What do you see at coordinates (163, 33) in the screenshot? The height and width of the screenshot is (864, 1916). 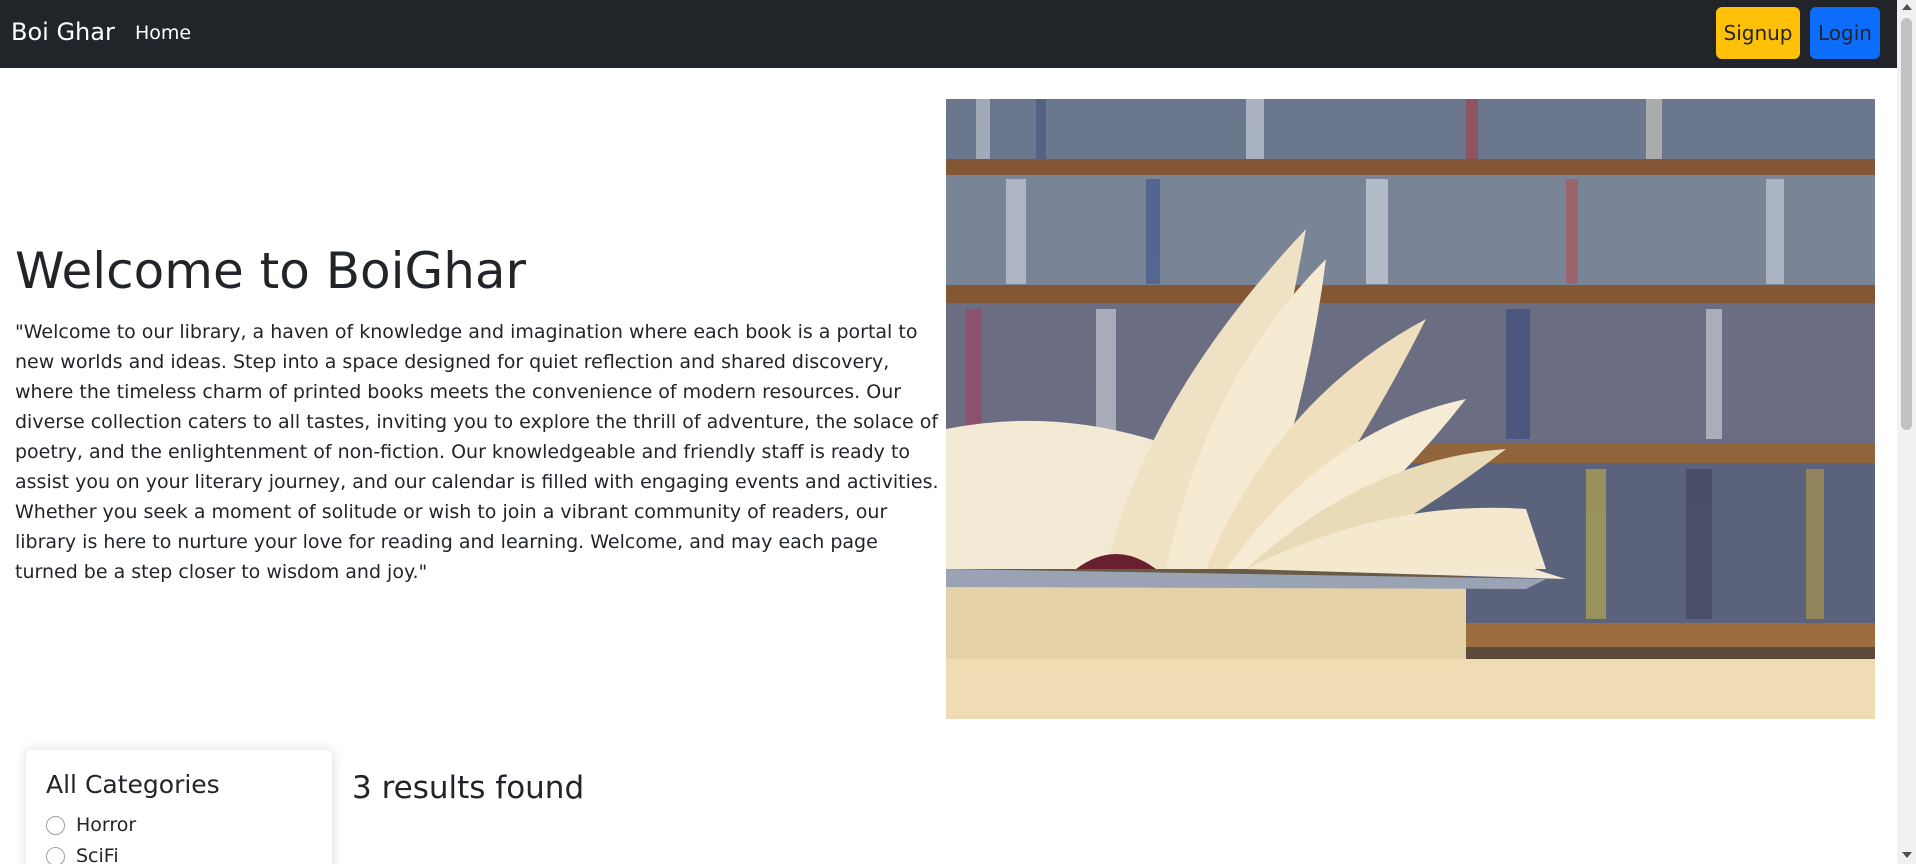 I see `nav-link-home: Home` at bounding box center [163, 33].